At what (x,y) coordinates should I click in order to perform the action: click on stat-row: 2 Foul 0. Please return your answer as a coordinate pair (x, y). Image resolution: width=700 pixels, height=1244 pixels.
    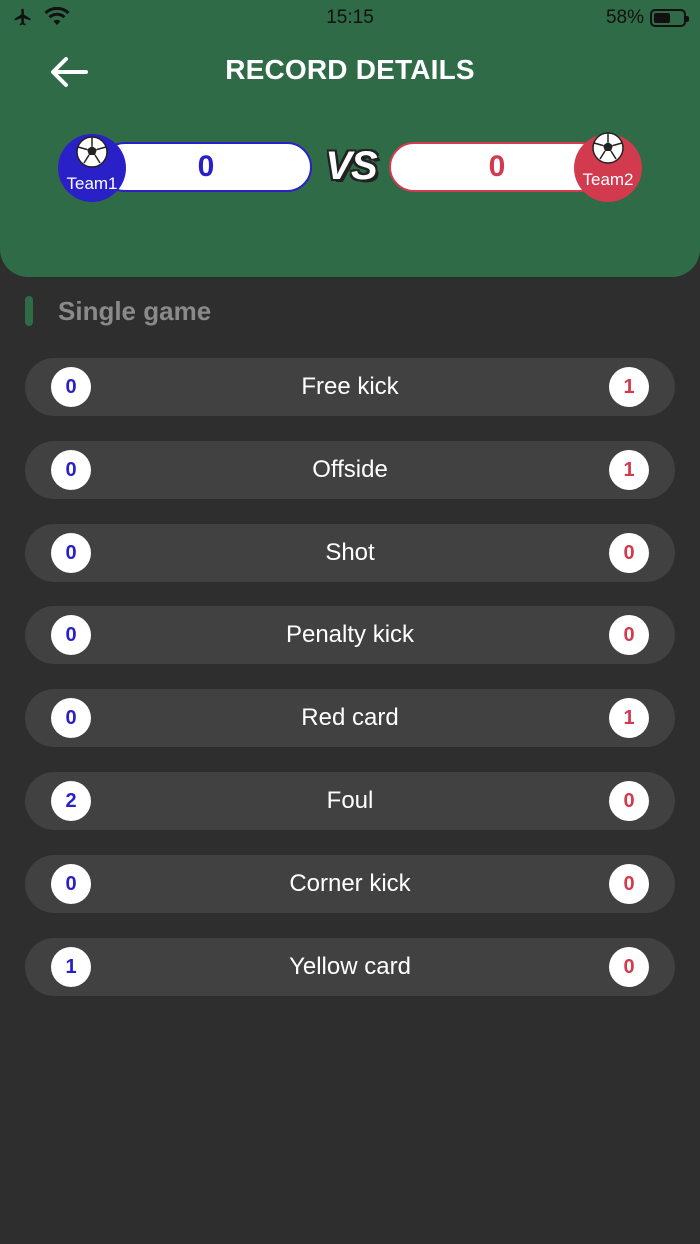
    Looking at the image, I should click on (350, 801).